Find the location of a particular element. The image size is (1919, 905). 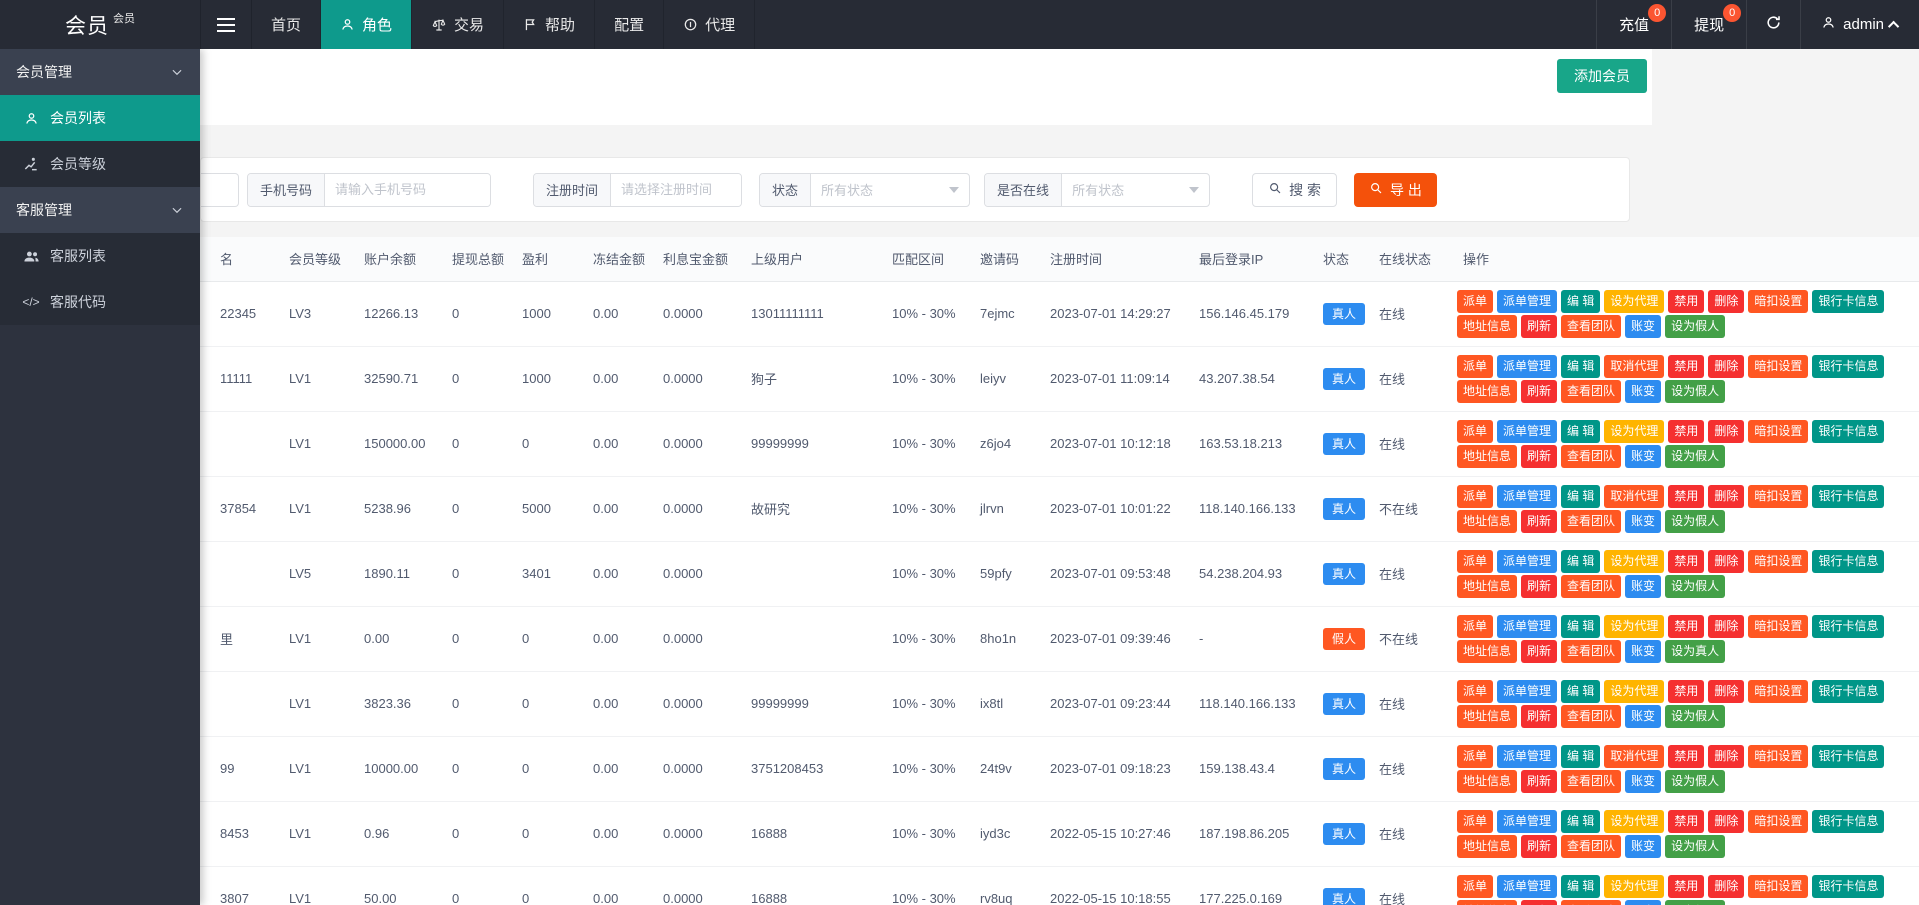

online-select: 所有状态 is located at coordinates (1135, 190).